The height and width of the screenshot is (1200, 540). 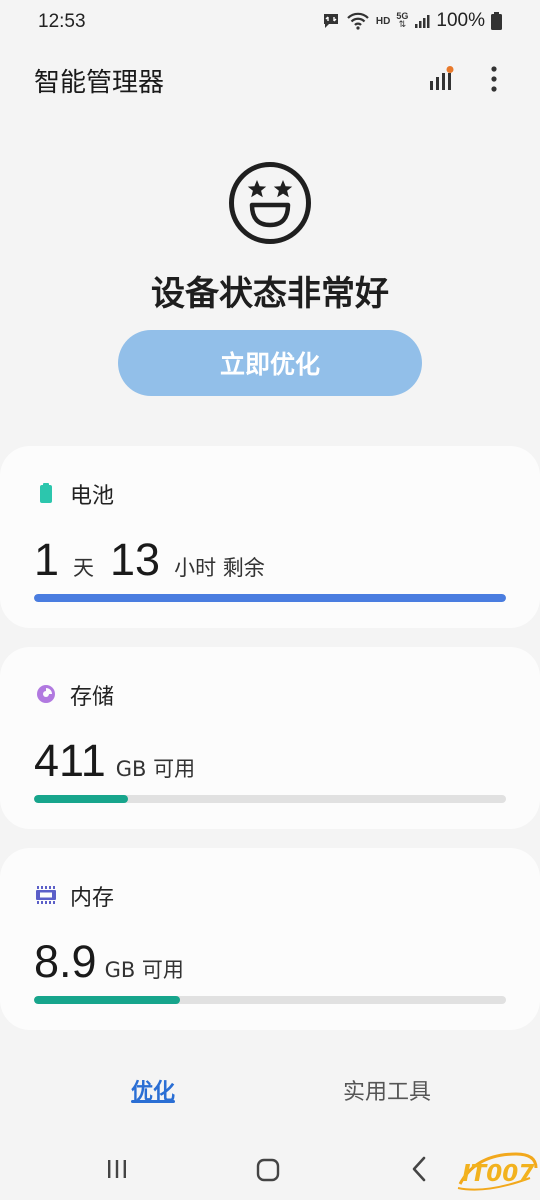 I want to click on bottom-tab-bar: 优化 实用工具, so click(x=270, y=1090).